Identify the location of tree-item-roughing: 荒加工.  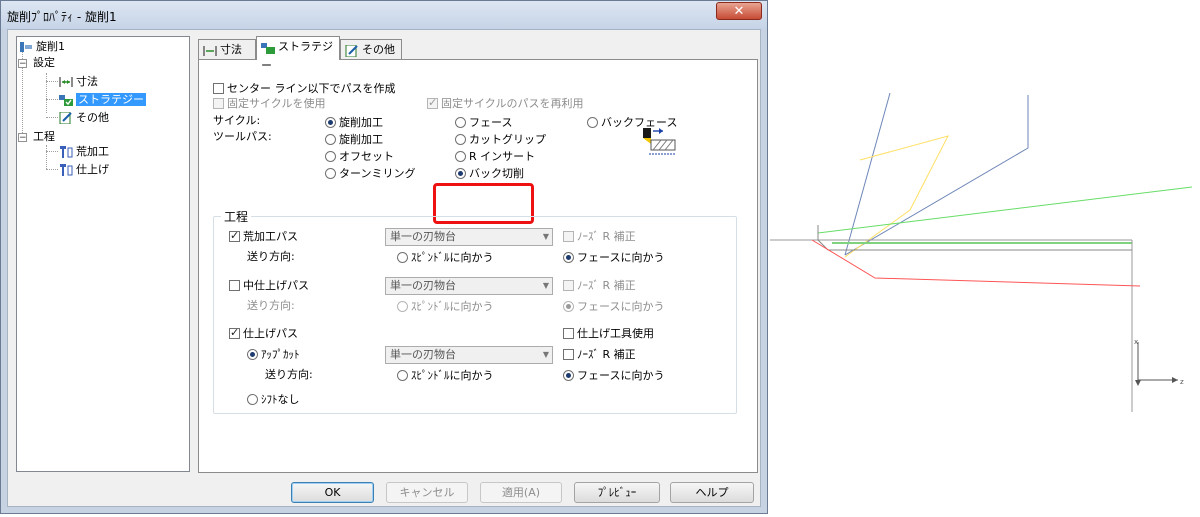
(84, 152).